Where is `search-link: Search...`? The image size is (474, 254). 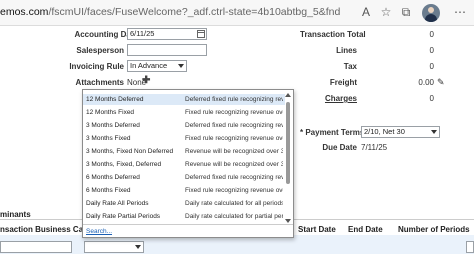 search-link: Search... is located at coordinates (99, 231).